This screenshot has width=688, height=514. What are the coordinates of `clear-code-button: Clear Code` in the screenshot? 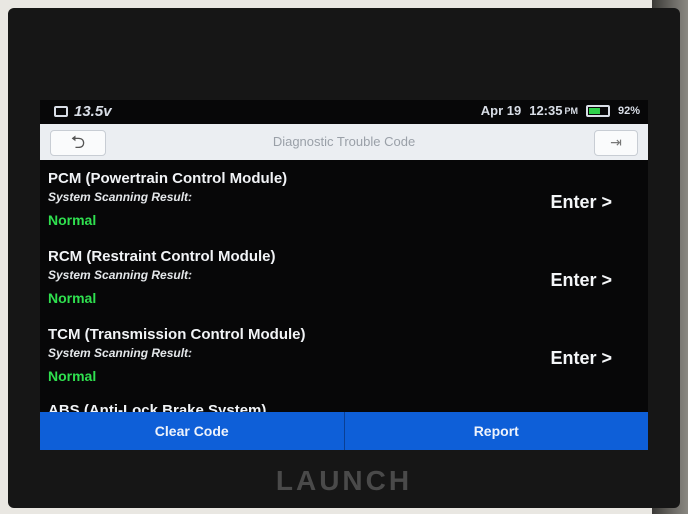 It's located at (192, 431).